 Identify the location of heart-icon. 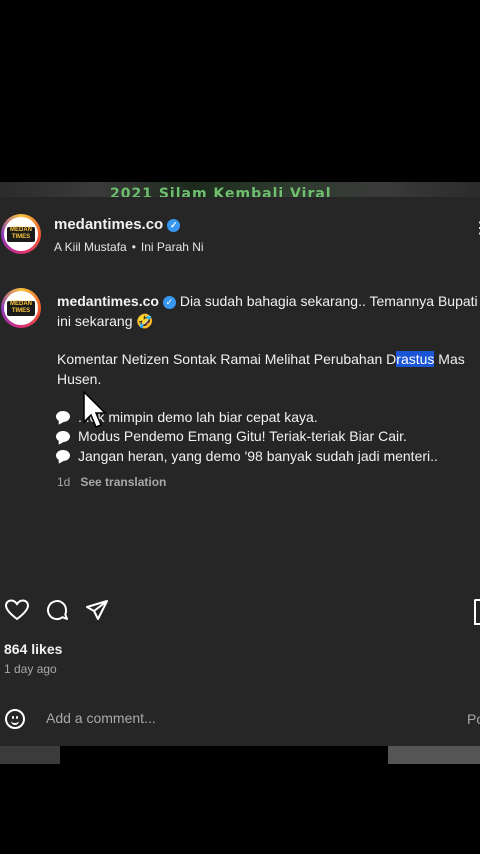
(17, 610).